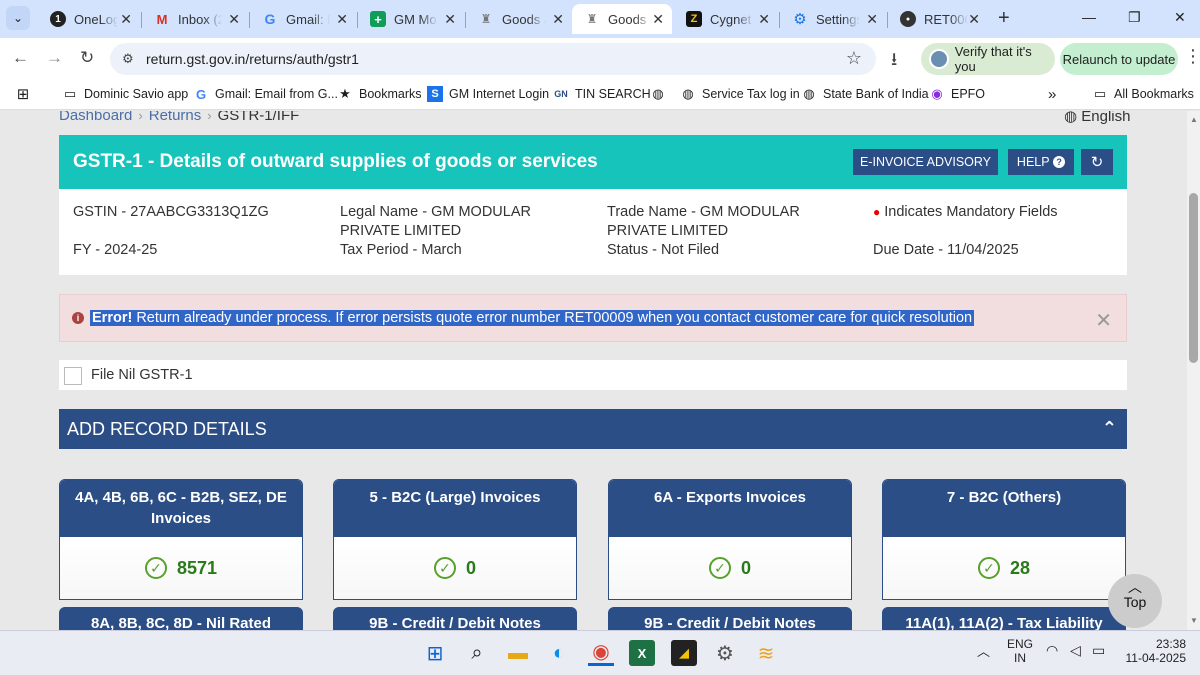 Image resolution: width=1200 pixels, height=675 pixels. I want to click on app-icon: ≋, so click(766, 653).